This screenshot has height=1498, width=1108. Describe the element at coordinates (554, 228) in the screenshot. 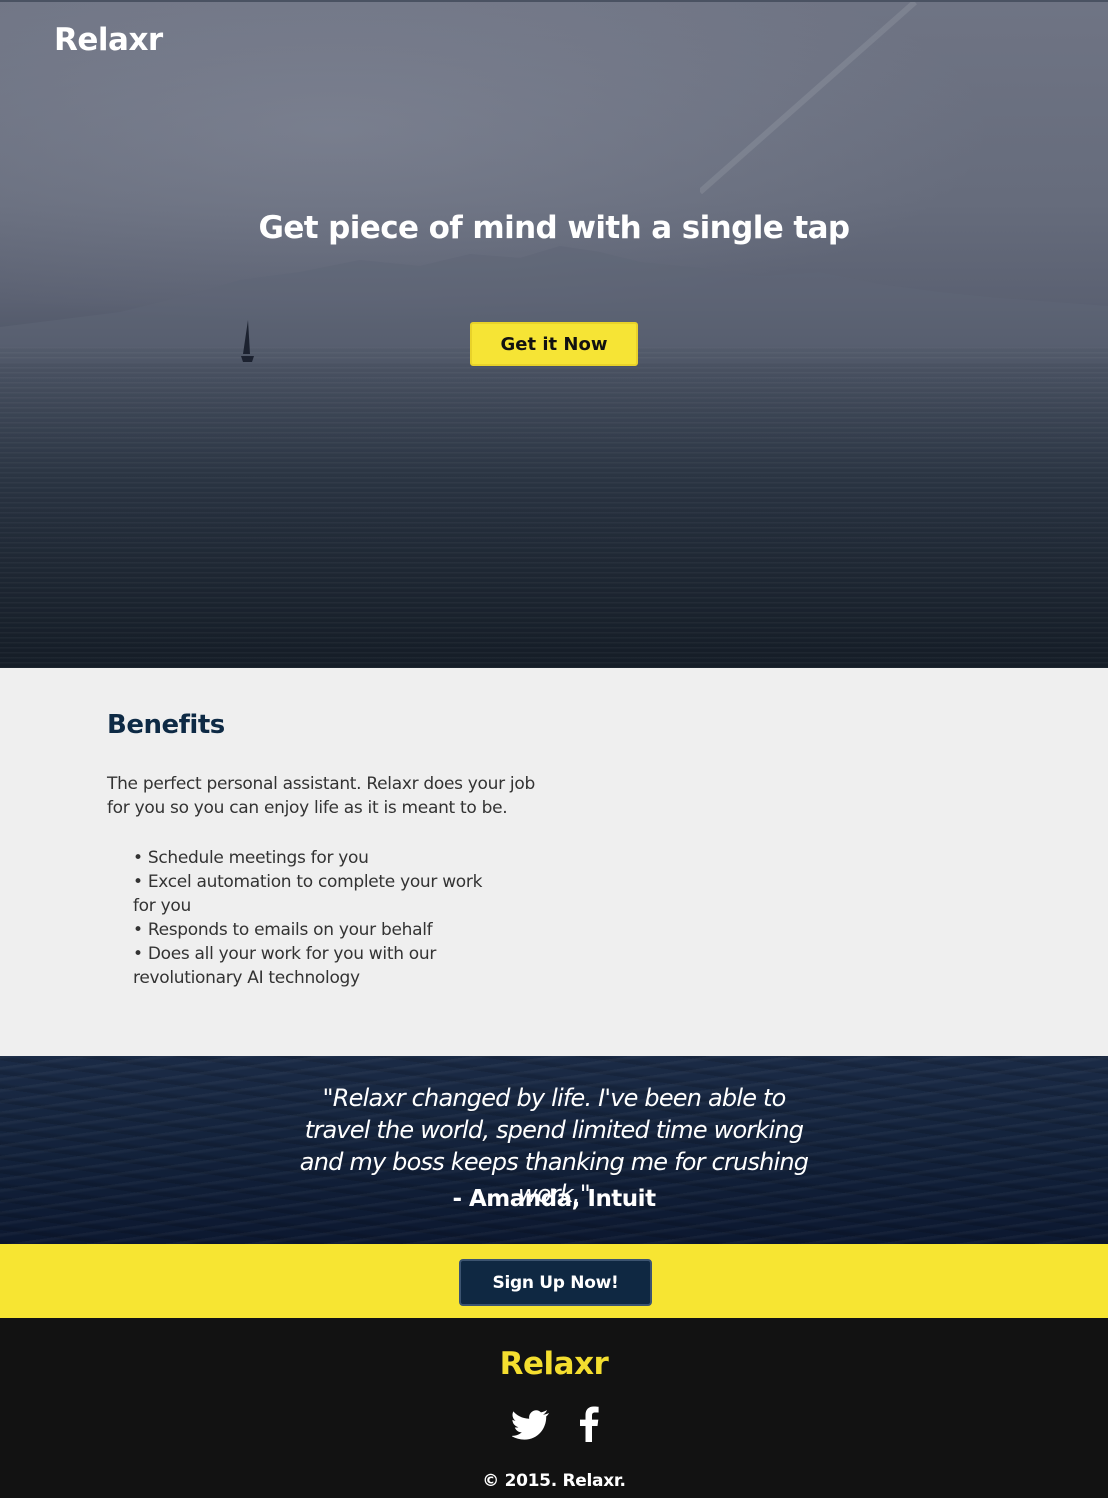

I see `hero-headline: Get piece of mind with a single tap` at that location.